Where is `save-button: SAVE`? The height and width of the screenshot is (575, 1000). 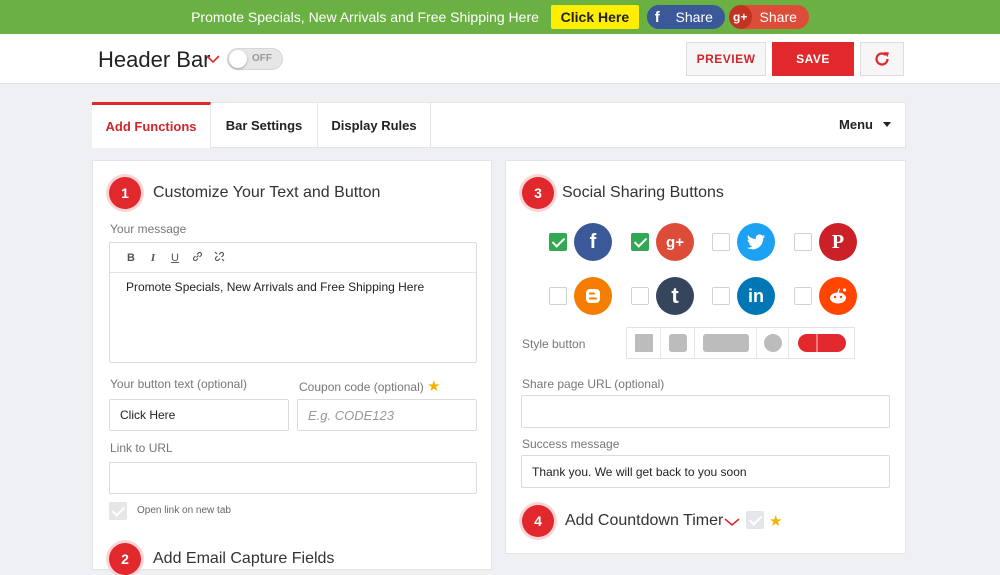
save-button: SAVE is located at coordinates (813, 59).